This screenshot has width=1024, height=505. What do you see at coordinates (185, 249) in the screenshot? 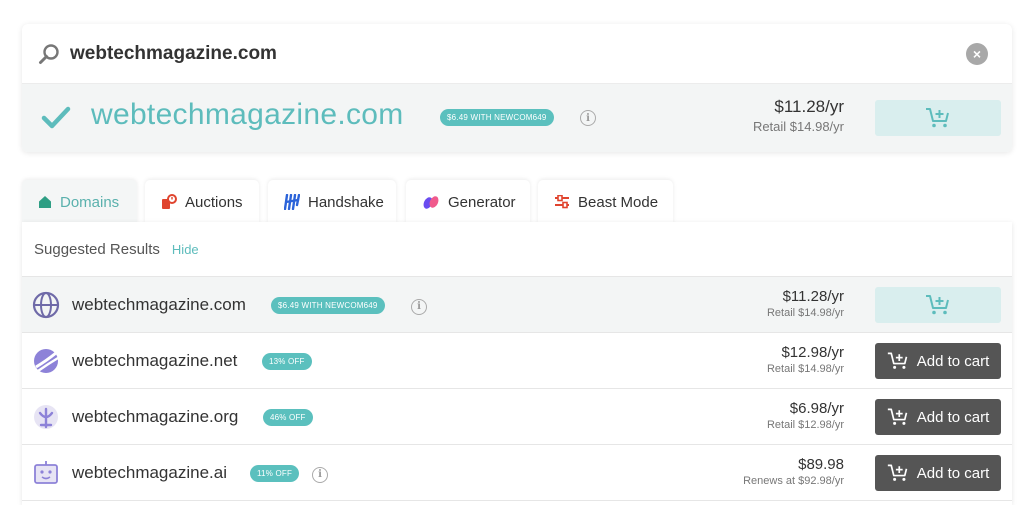
I see `hide-link: Hide` at bounding box center [185, 249].